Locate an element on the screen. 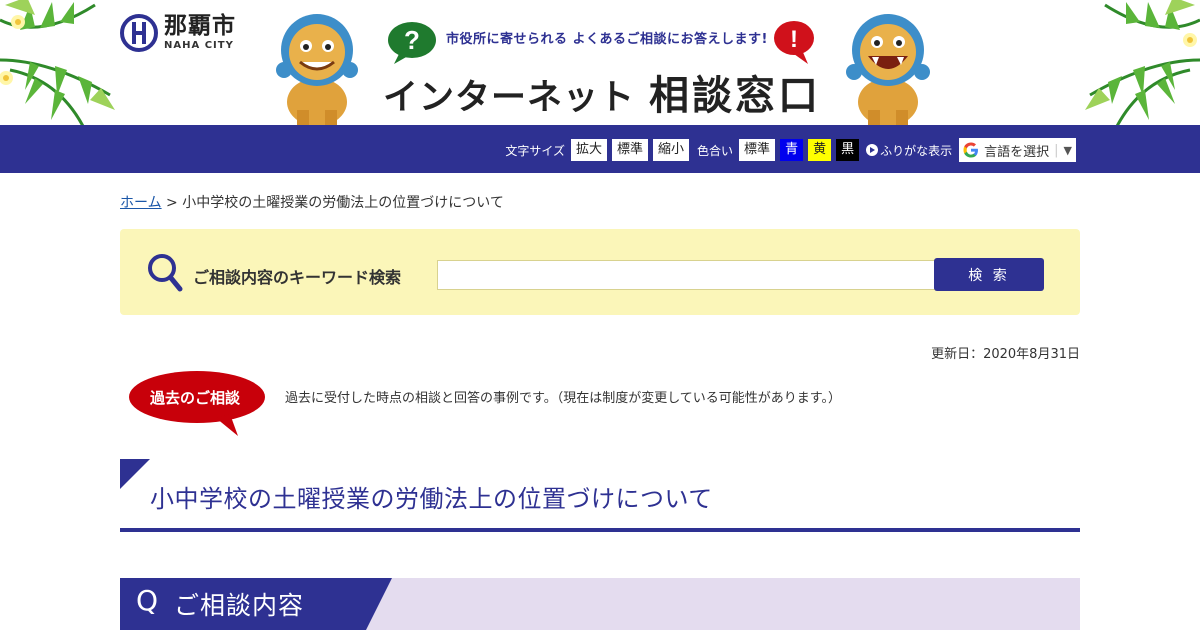 The height and width of the screenshot is (630, 1200). breadcrumb: ホーム > 小中学校の土曜授業の労働法上の位置づけについて is located at coordinates (312, 202).